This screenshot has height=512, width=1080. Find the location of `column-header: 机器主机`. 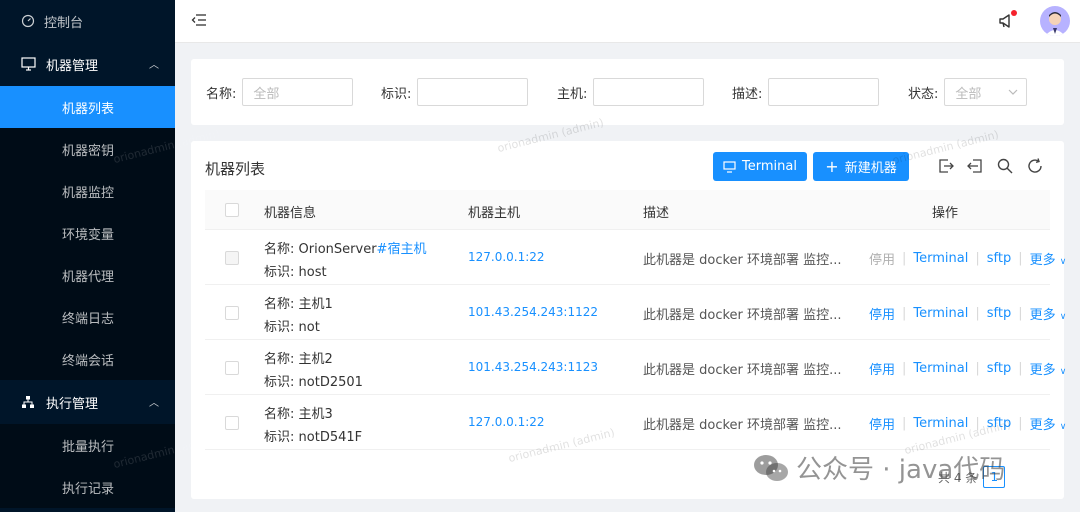

column-header: 机器主机 is located at coordinates (494, 213).